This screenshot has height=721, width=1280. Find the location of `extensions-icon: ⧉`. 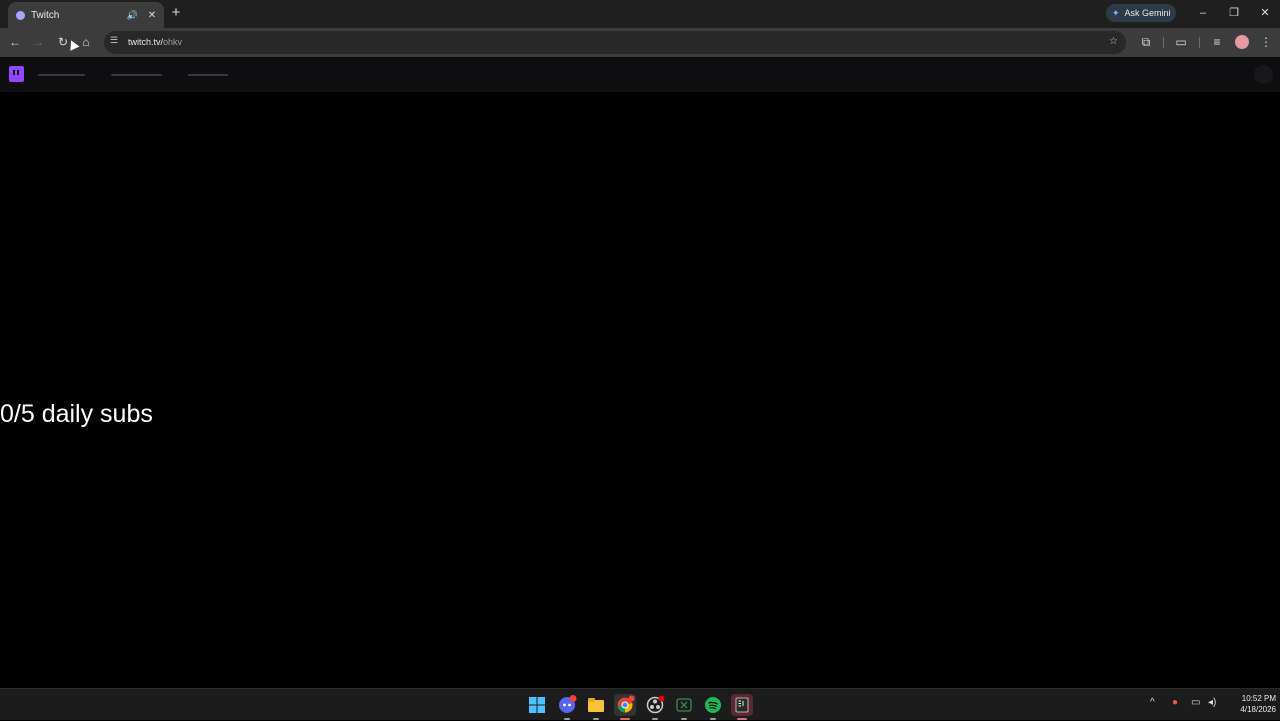

extensions-icon: ⧉ is located at coordinates (1146, 42).